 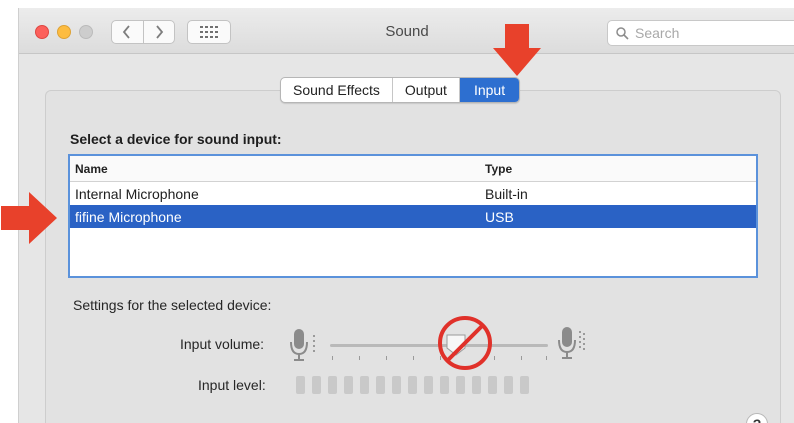 I want to click on search-icon, so click(x=622, y=33).